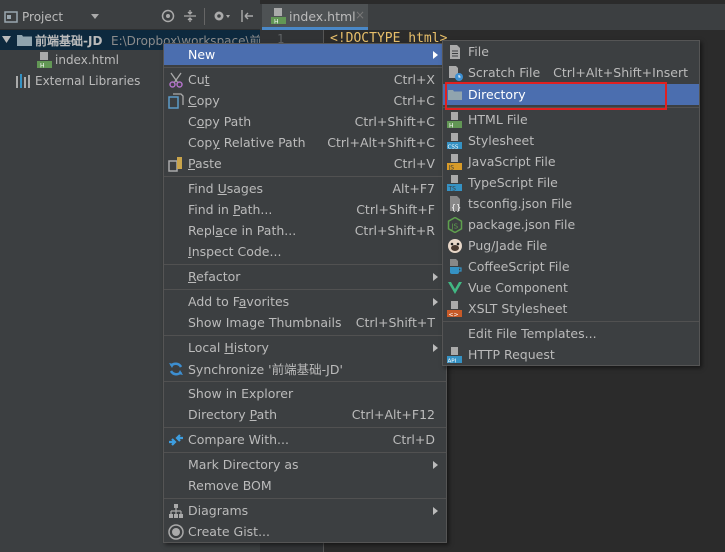 The width and height of the screenshot is (725, 552). I want to click on menu-item-new: New, so click(305, 54).